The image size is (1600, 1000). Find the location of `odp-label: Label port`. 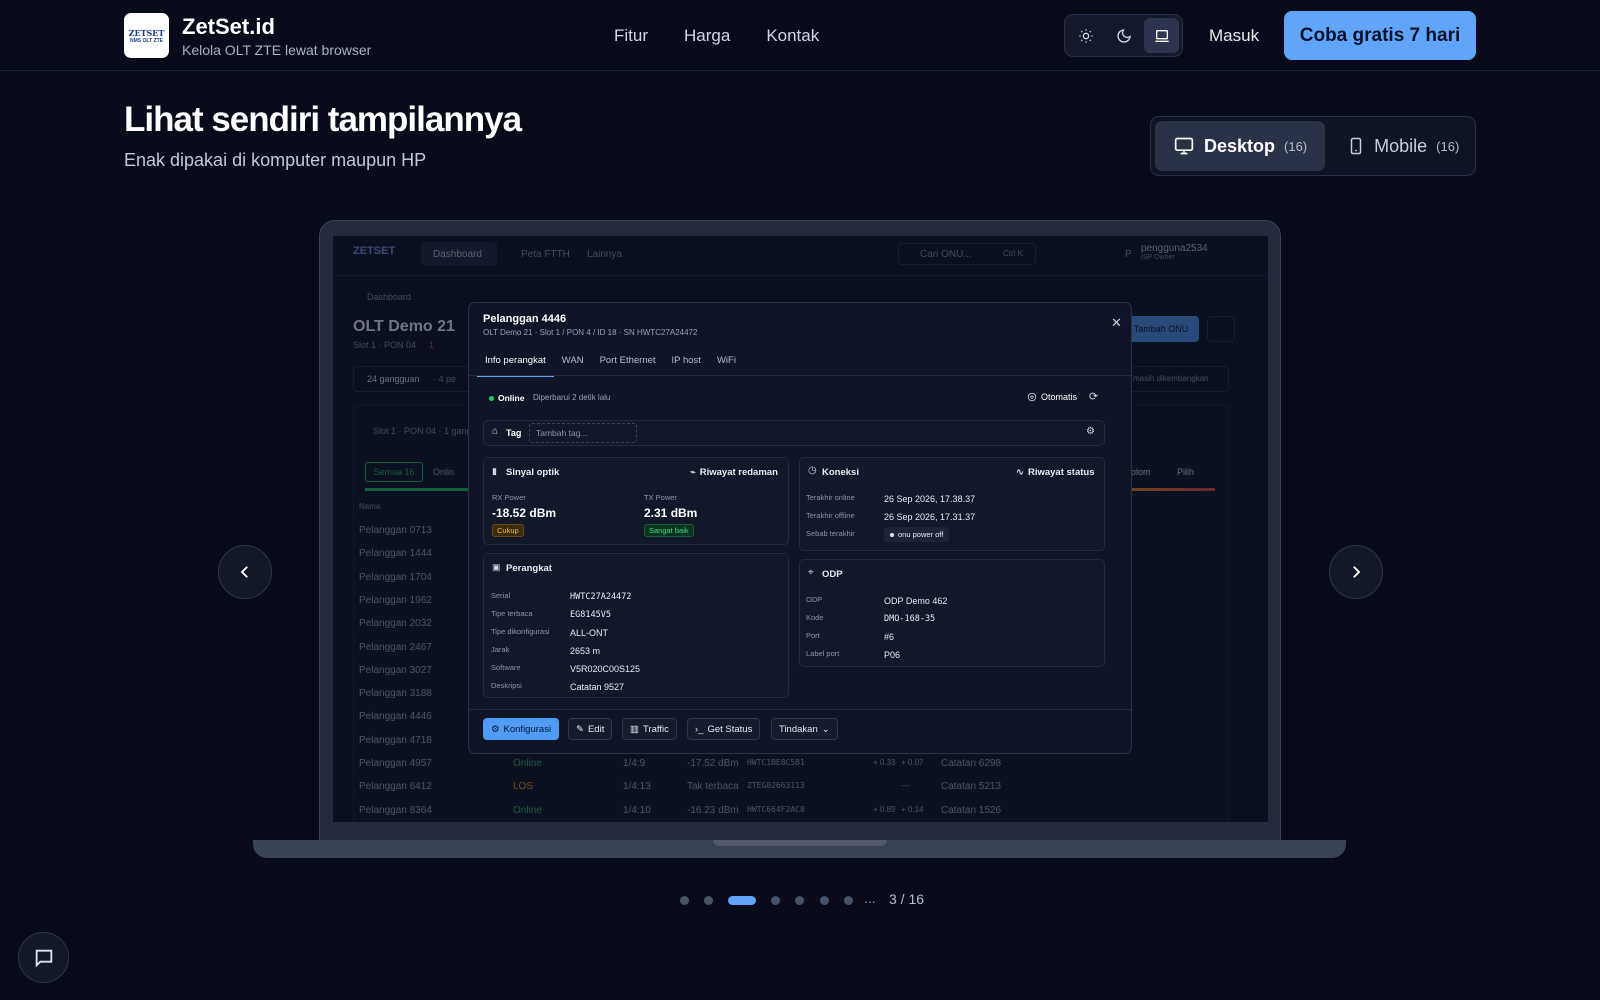

odp-label: Label port is located at coordinates (823, 653).